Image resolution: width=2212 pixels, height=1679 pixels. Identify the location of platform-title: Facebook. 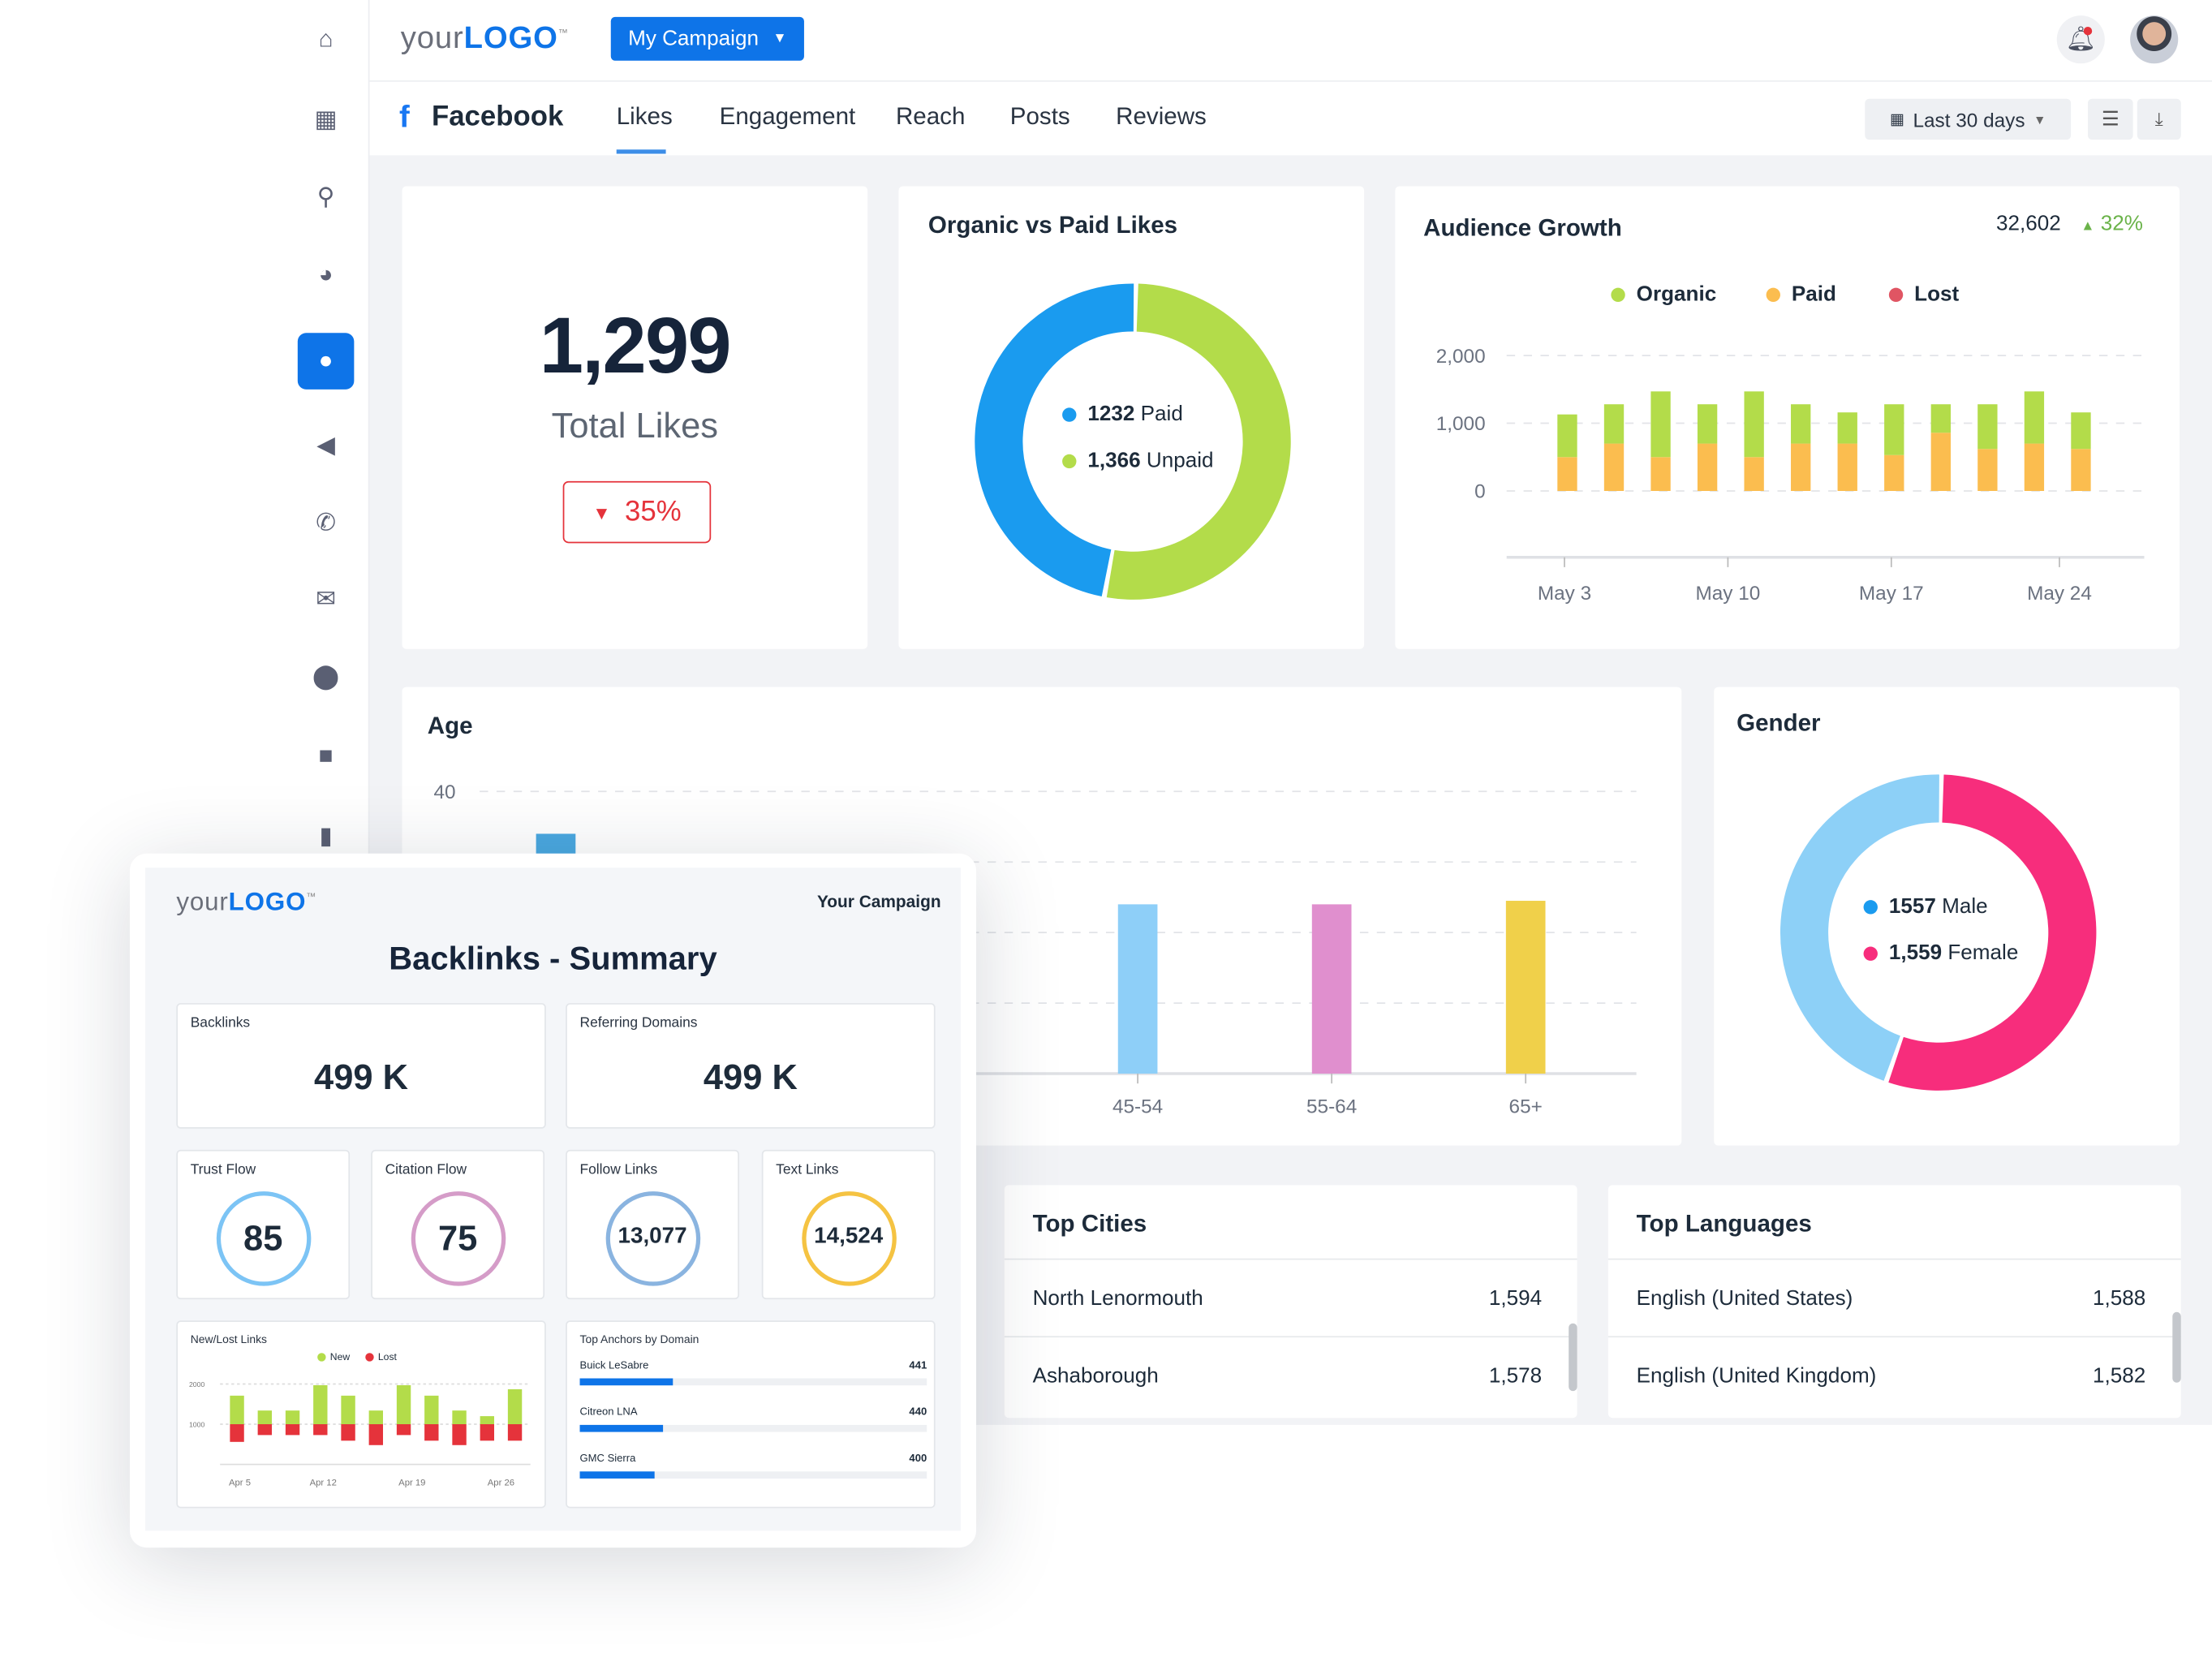
(498, 117).